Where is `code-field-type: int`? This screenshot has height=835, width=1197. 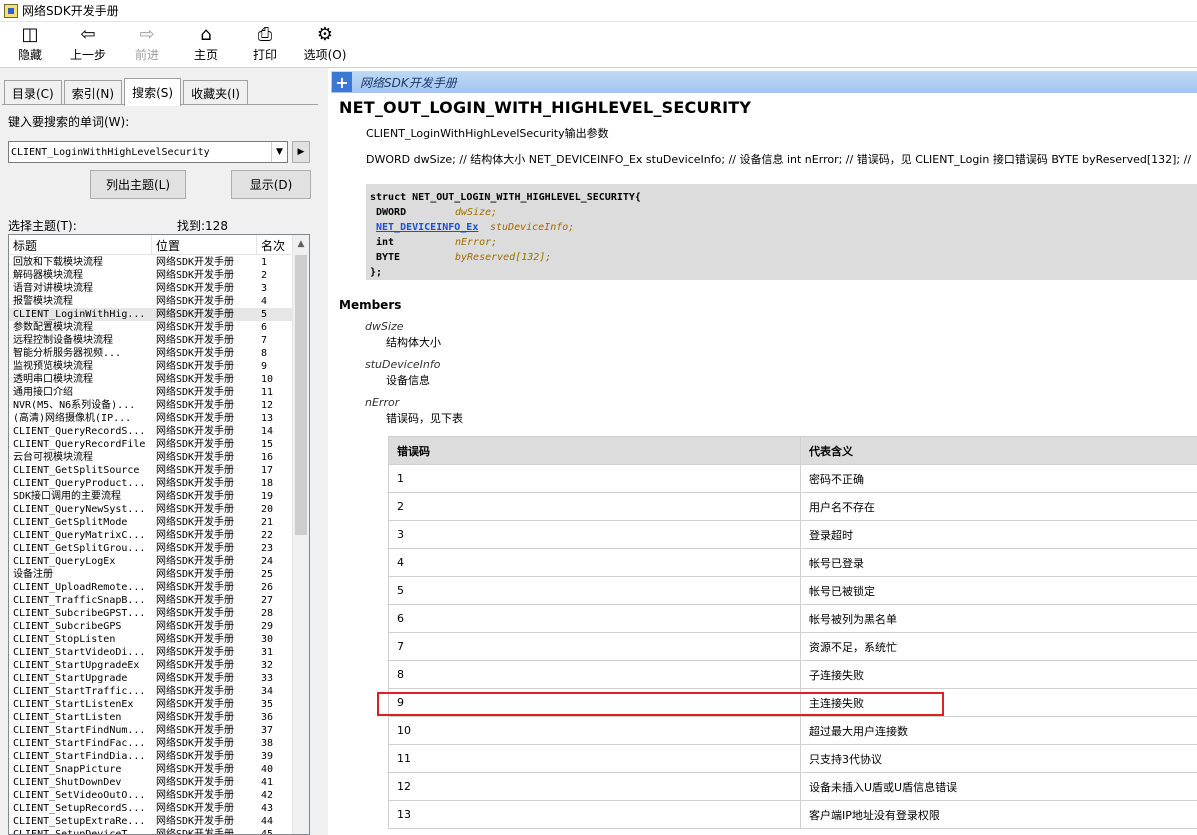 code-field-type: int is located at coordinates (385, 242).